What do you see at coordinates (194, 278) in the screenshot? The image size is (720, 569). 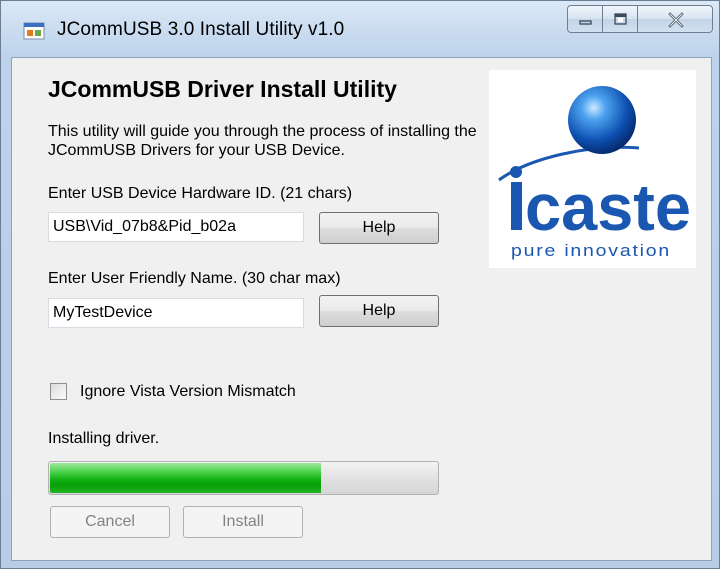 I see `friendly-name-label: Enter User Friendly Name. (30 char max)` at bounding box center [194, 278].